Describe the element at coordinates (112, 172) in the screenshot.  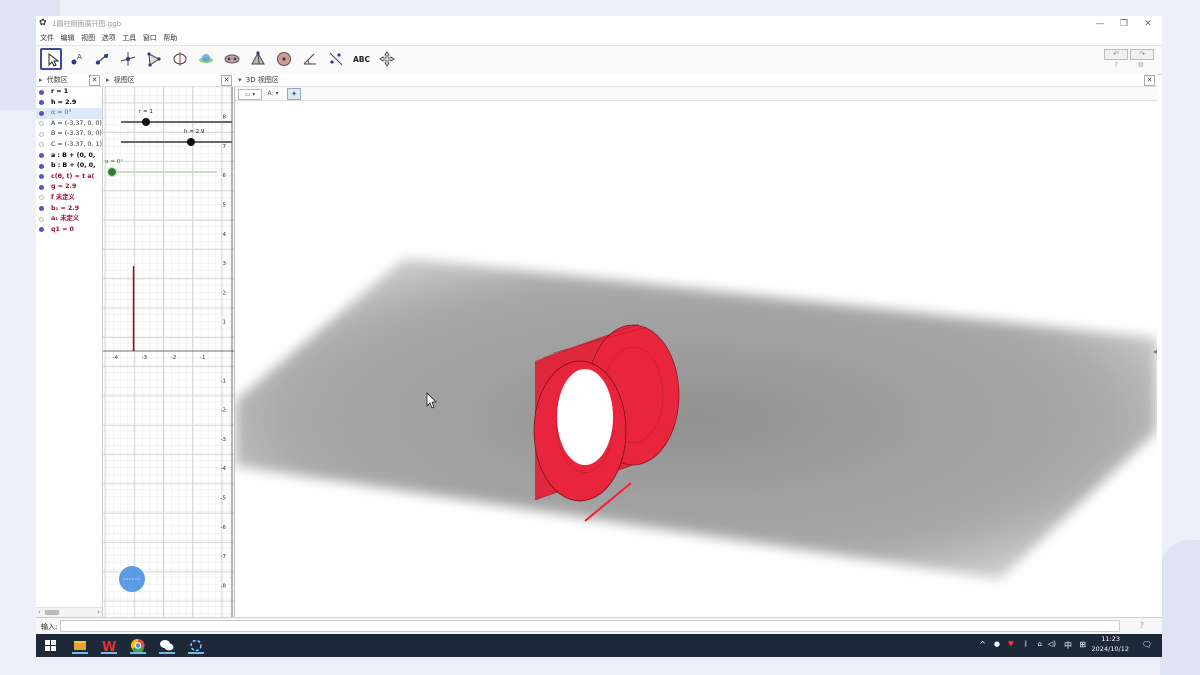
I see `slider-alpha-handle` at that location.